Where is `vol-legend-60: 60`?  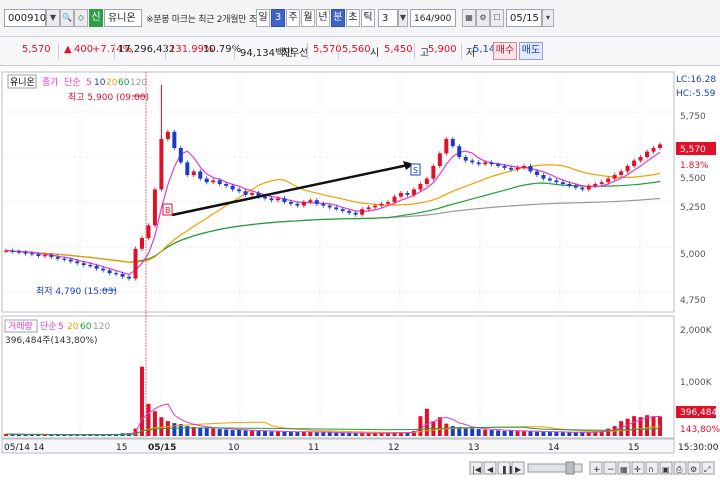
vol-legend-60: 60 is located at coordinates (86, 327).